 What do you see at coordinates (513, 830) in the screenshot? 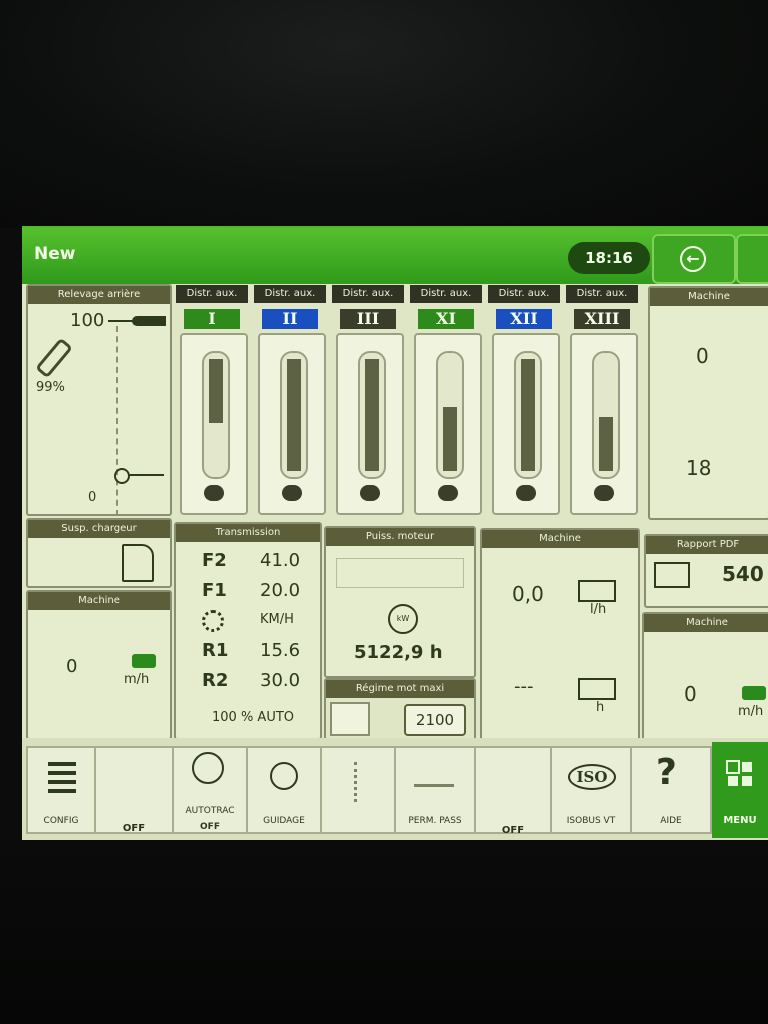
I see `footer-7-state: OFF` at bounding box center [513, 830].